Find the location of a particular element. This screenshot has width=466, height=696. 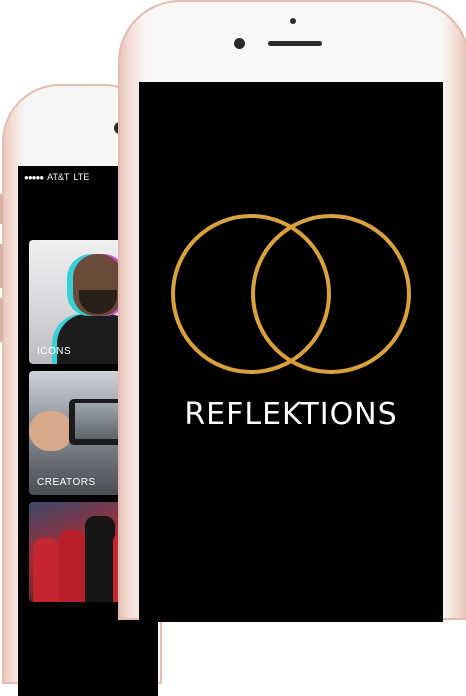

category-label: ICONS is located at coordinates (54, 351).